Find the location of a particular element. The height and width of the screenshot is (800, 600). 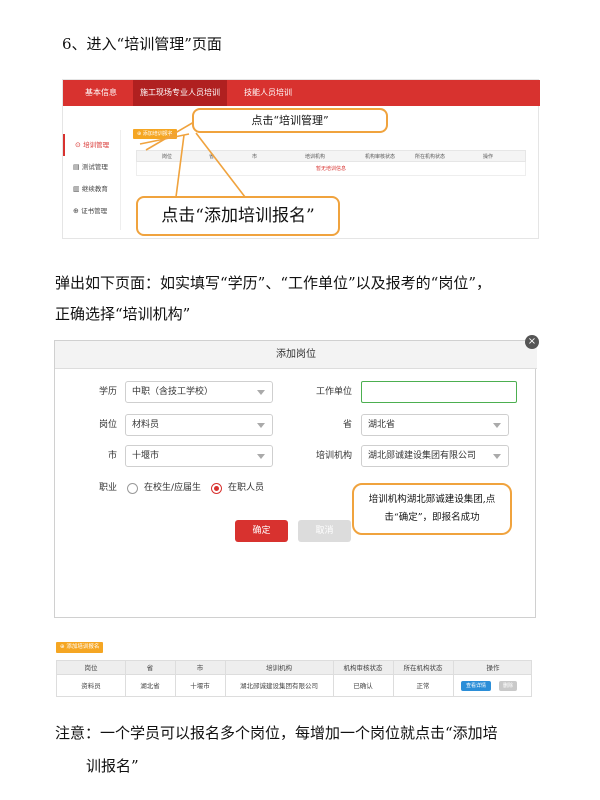

radio-employed-label: 在职人员 is located at coordinates (246, 488).